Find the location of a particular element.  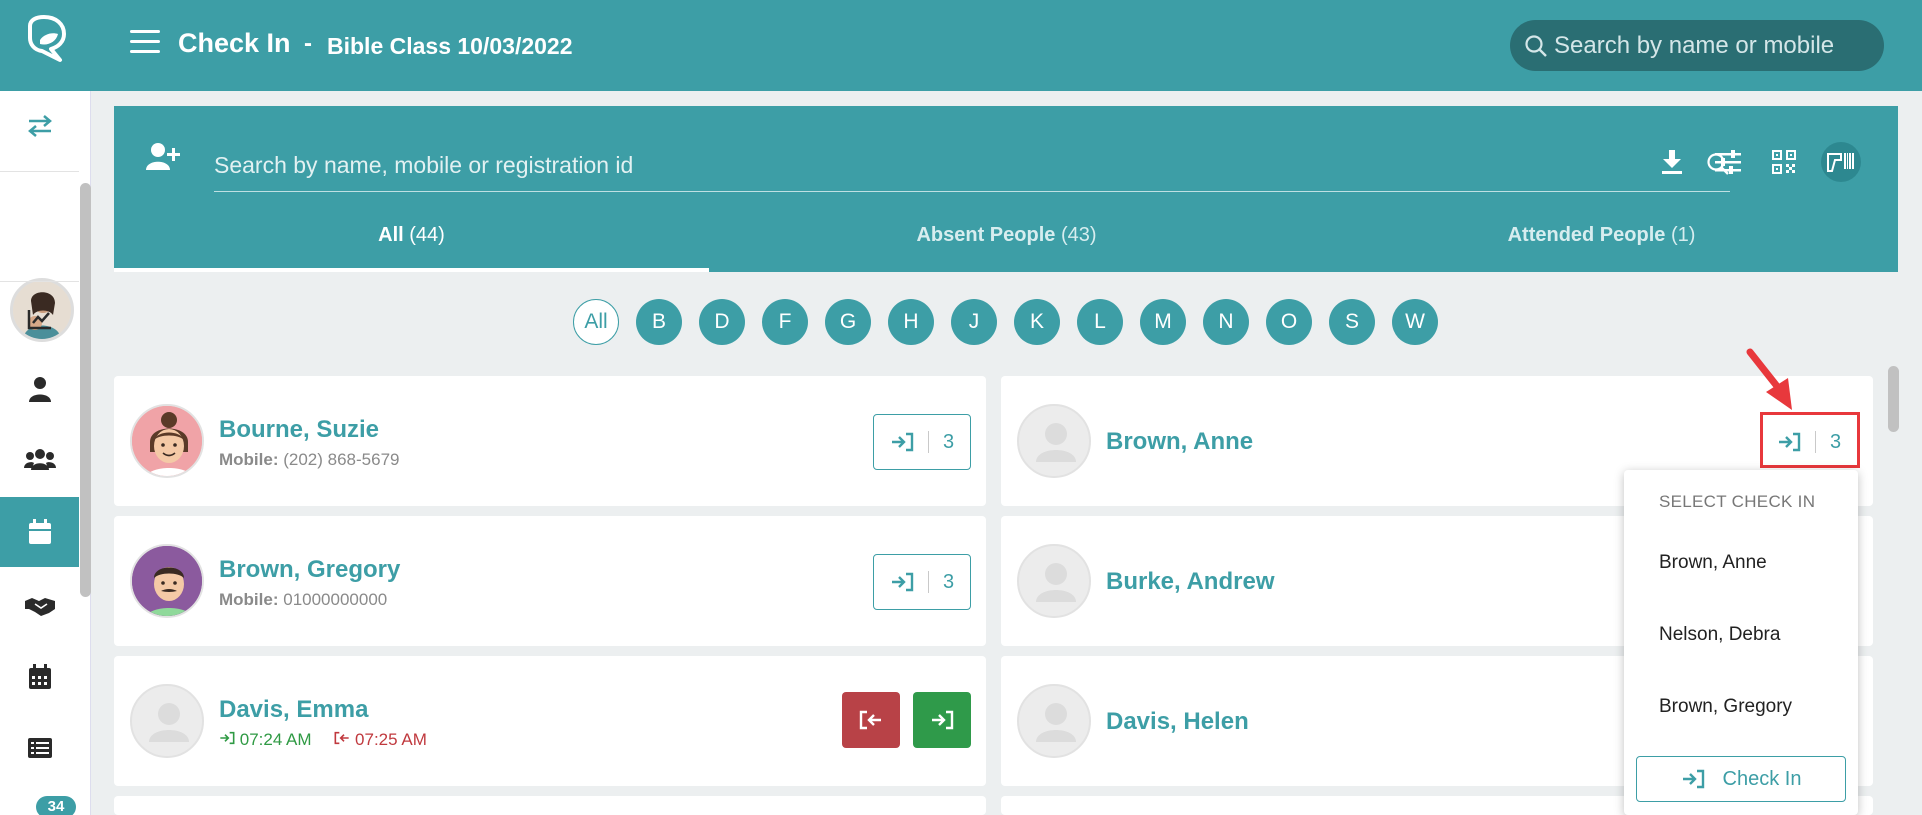

events-calendar-icon is located at coordinates (39, 676).